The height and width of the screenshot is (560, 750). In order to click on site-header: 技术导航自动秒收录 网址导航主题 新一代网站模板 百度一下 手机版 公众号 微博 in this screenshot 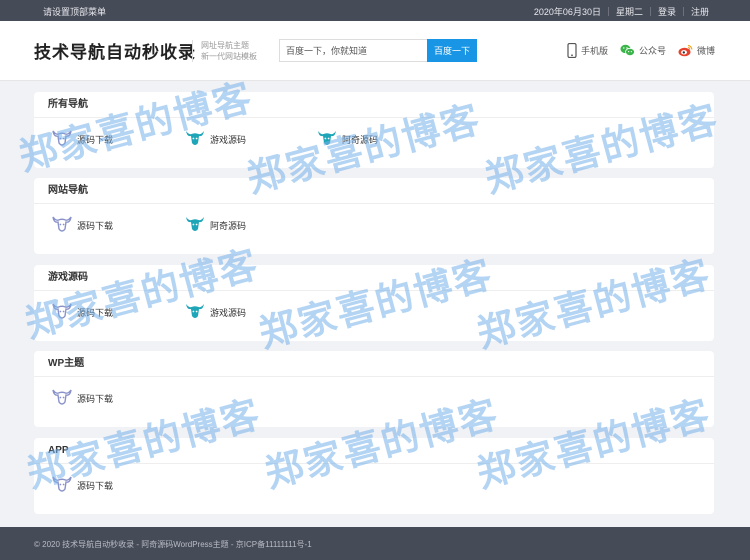, I will do `click(375, 51)`.